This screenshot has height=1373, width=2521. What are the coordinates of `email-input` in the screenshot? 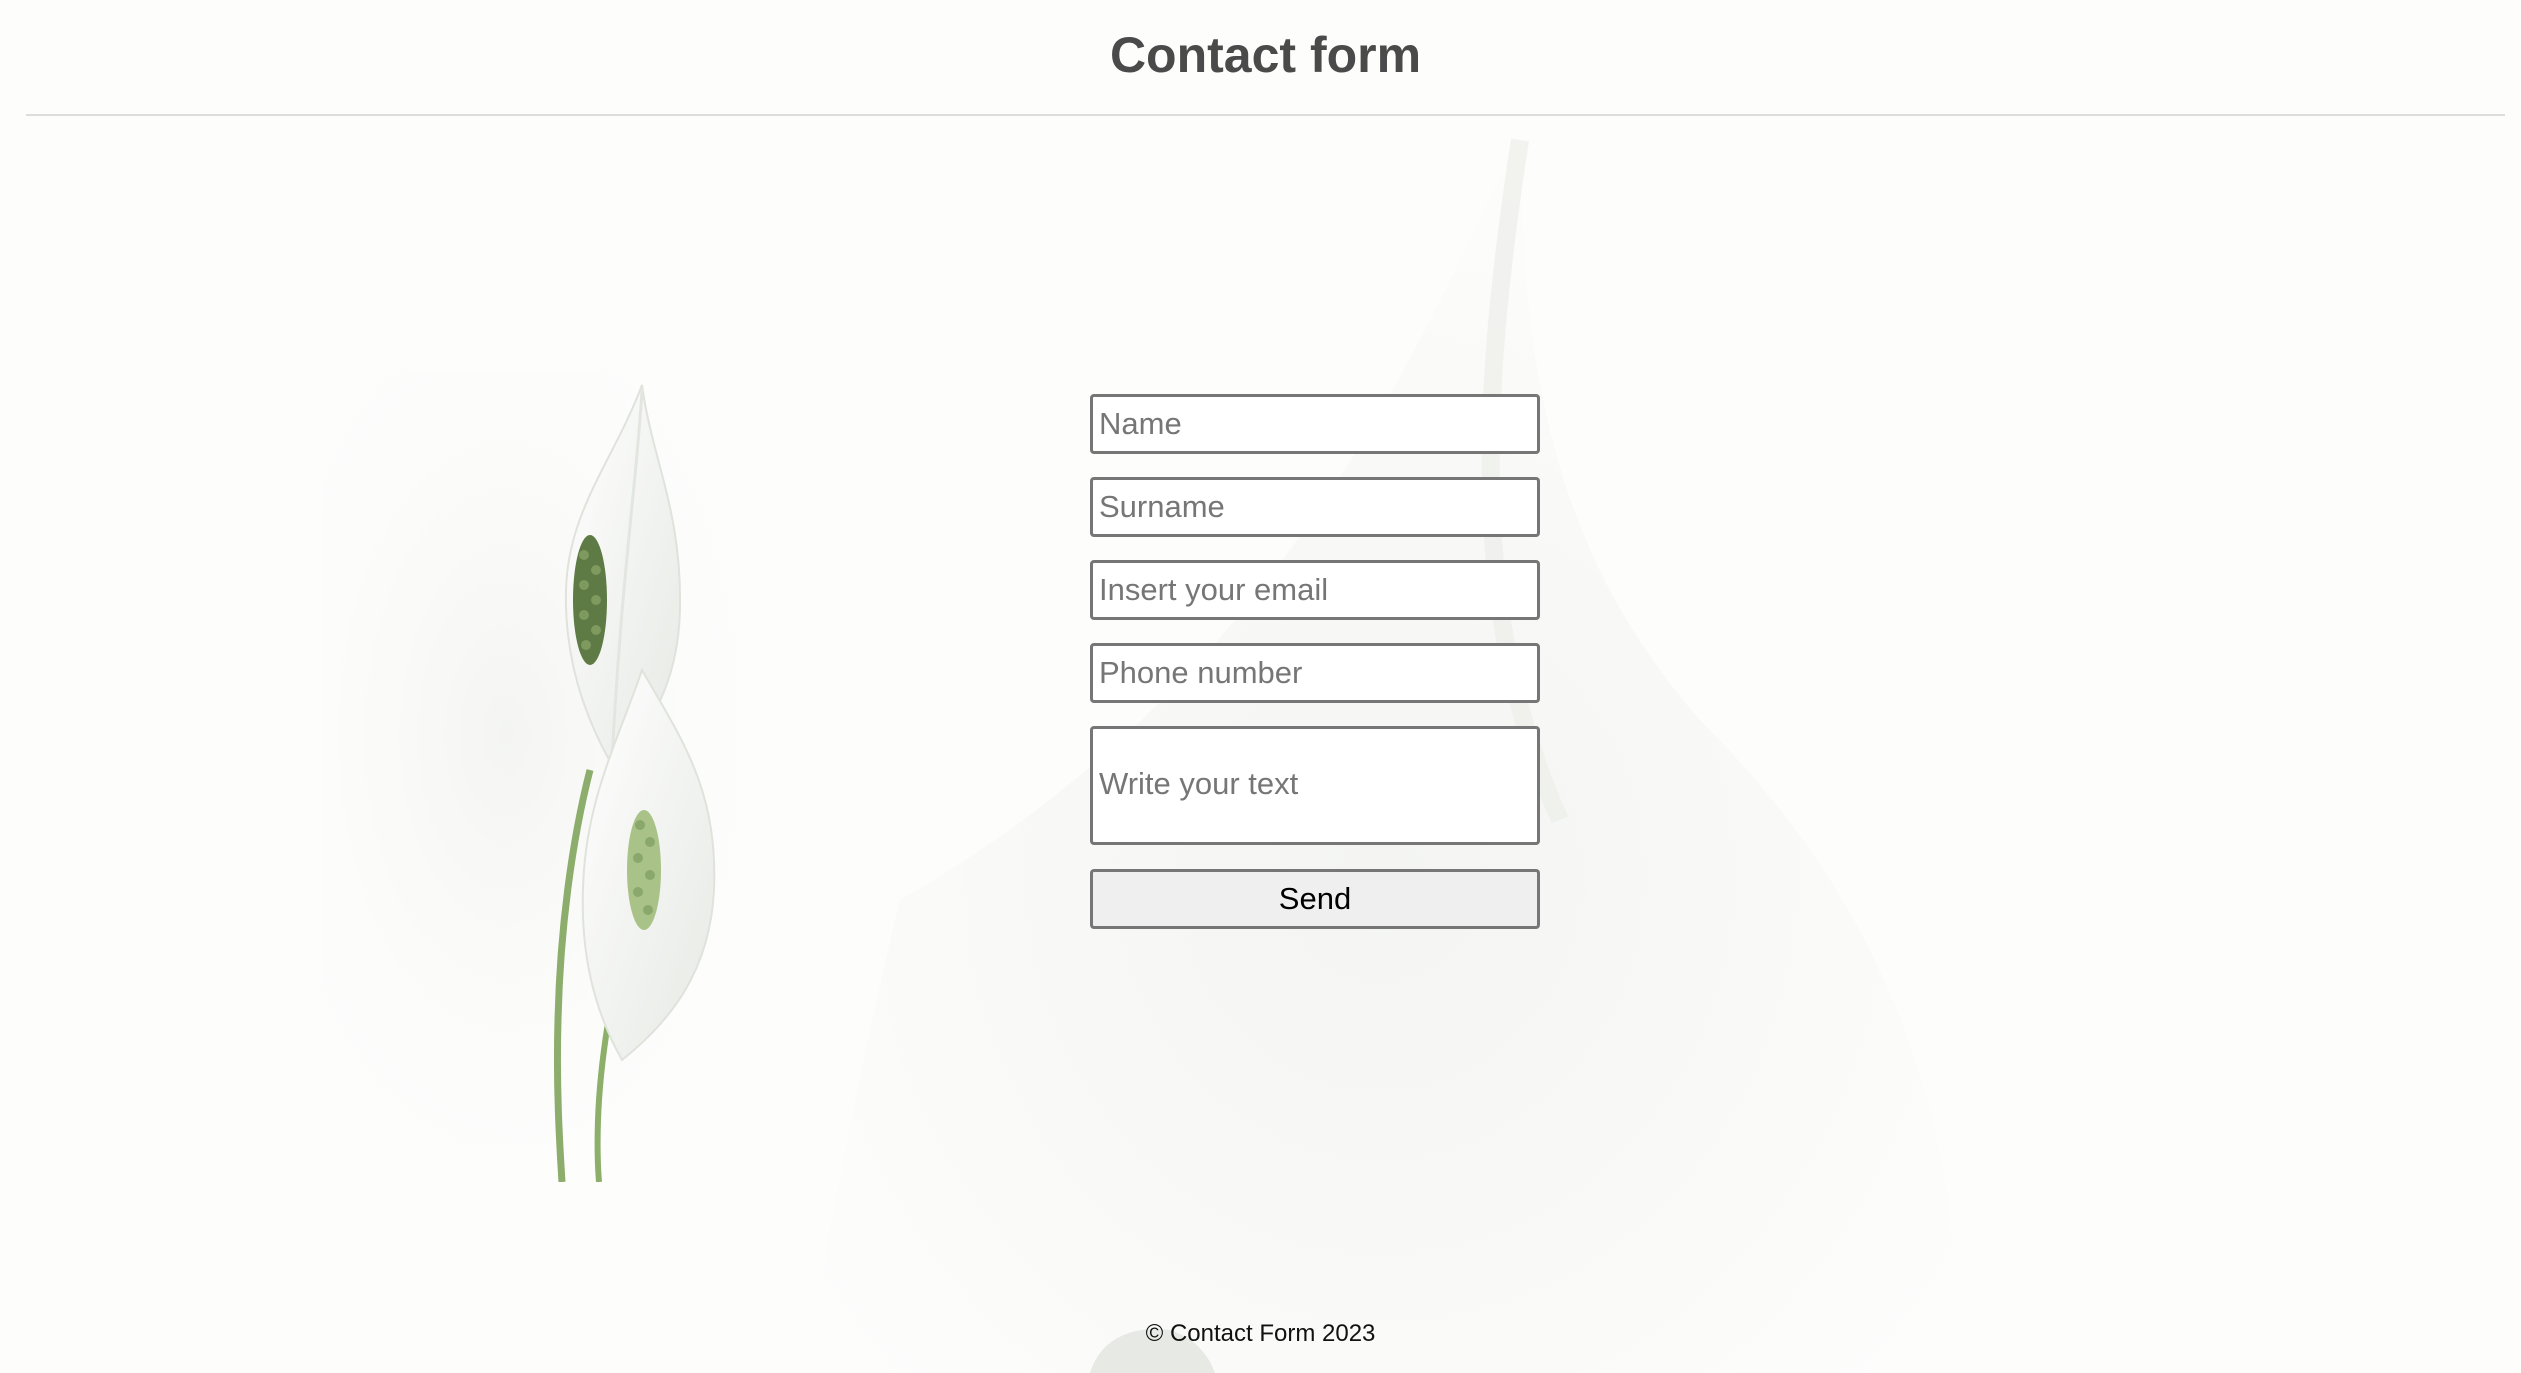 It's located at (1315, 590).